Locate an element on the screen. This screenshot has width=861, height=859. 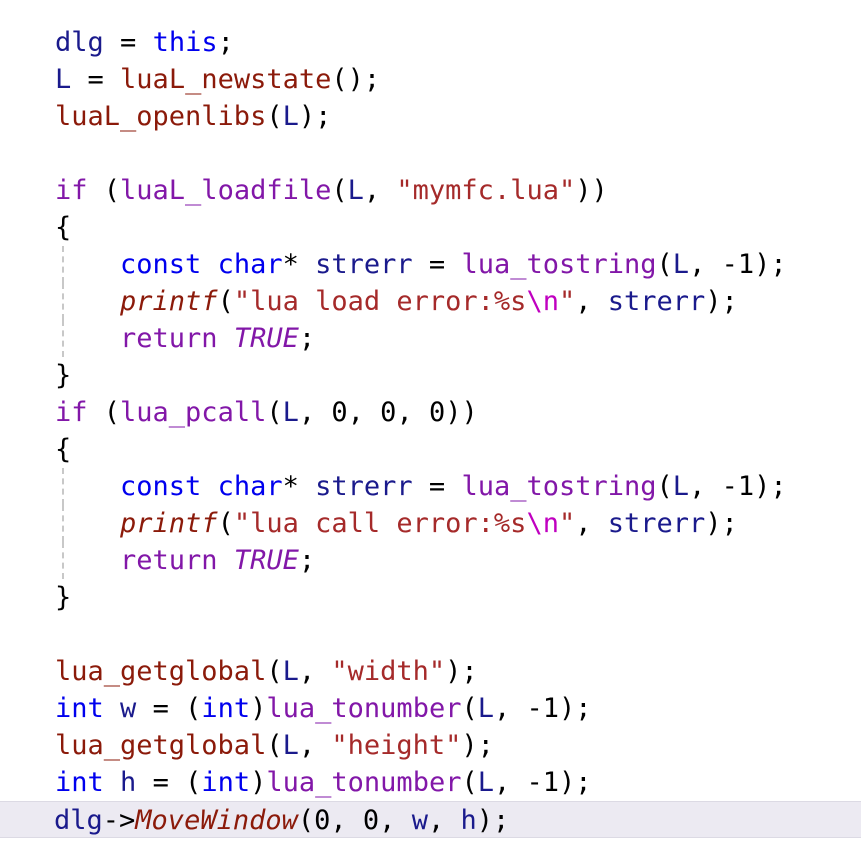
code-line-current: dlg->MoveWindow(0, 0, w, h); is located at coordinates (430, 819).